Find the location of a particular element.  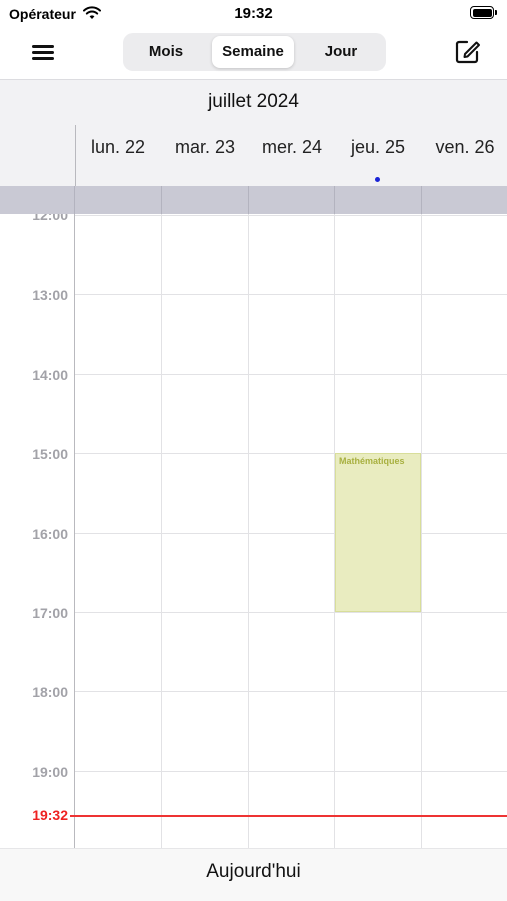

menu-icon is located at coordinates (43, 46).